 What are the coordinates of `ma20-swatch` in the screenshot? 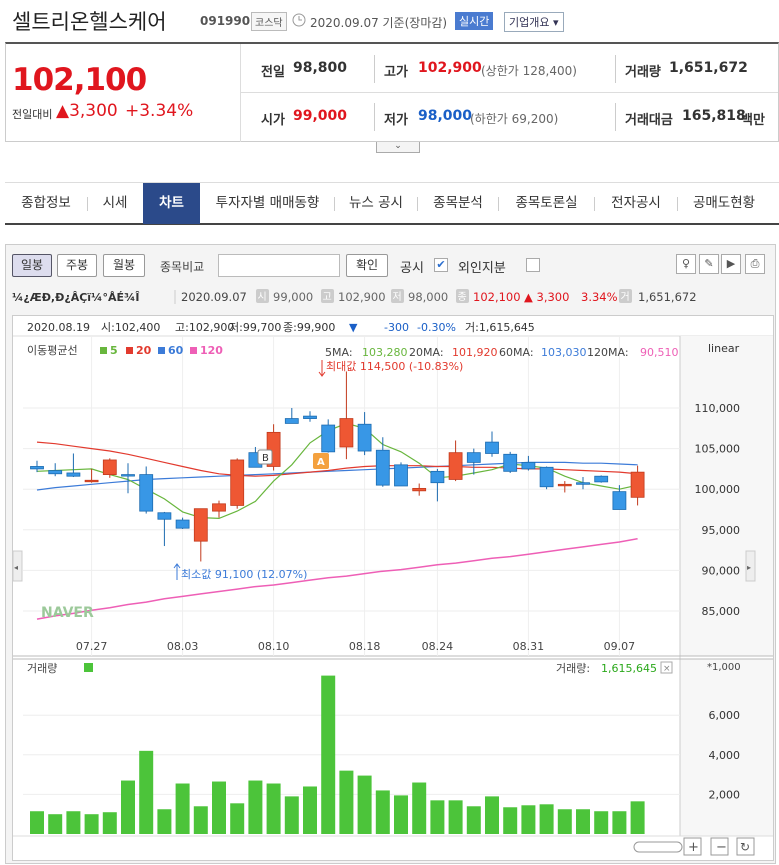 It's located at (129, 350).